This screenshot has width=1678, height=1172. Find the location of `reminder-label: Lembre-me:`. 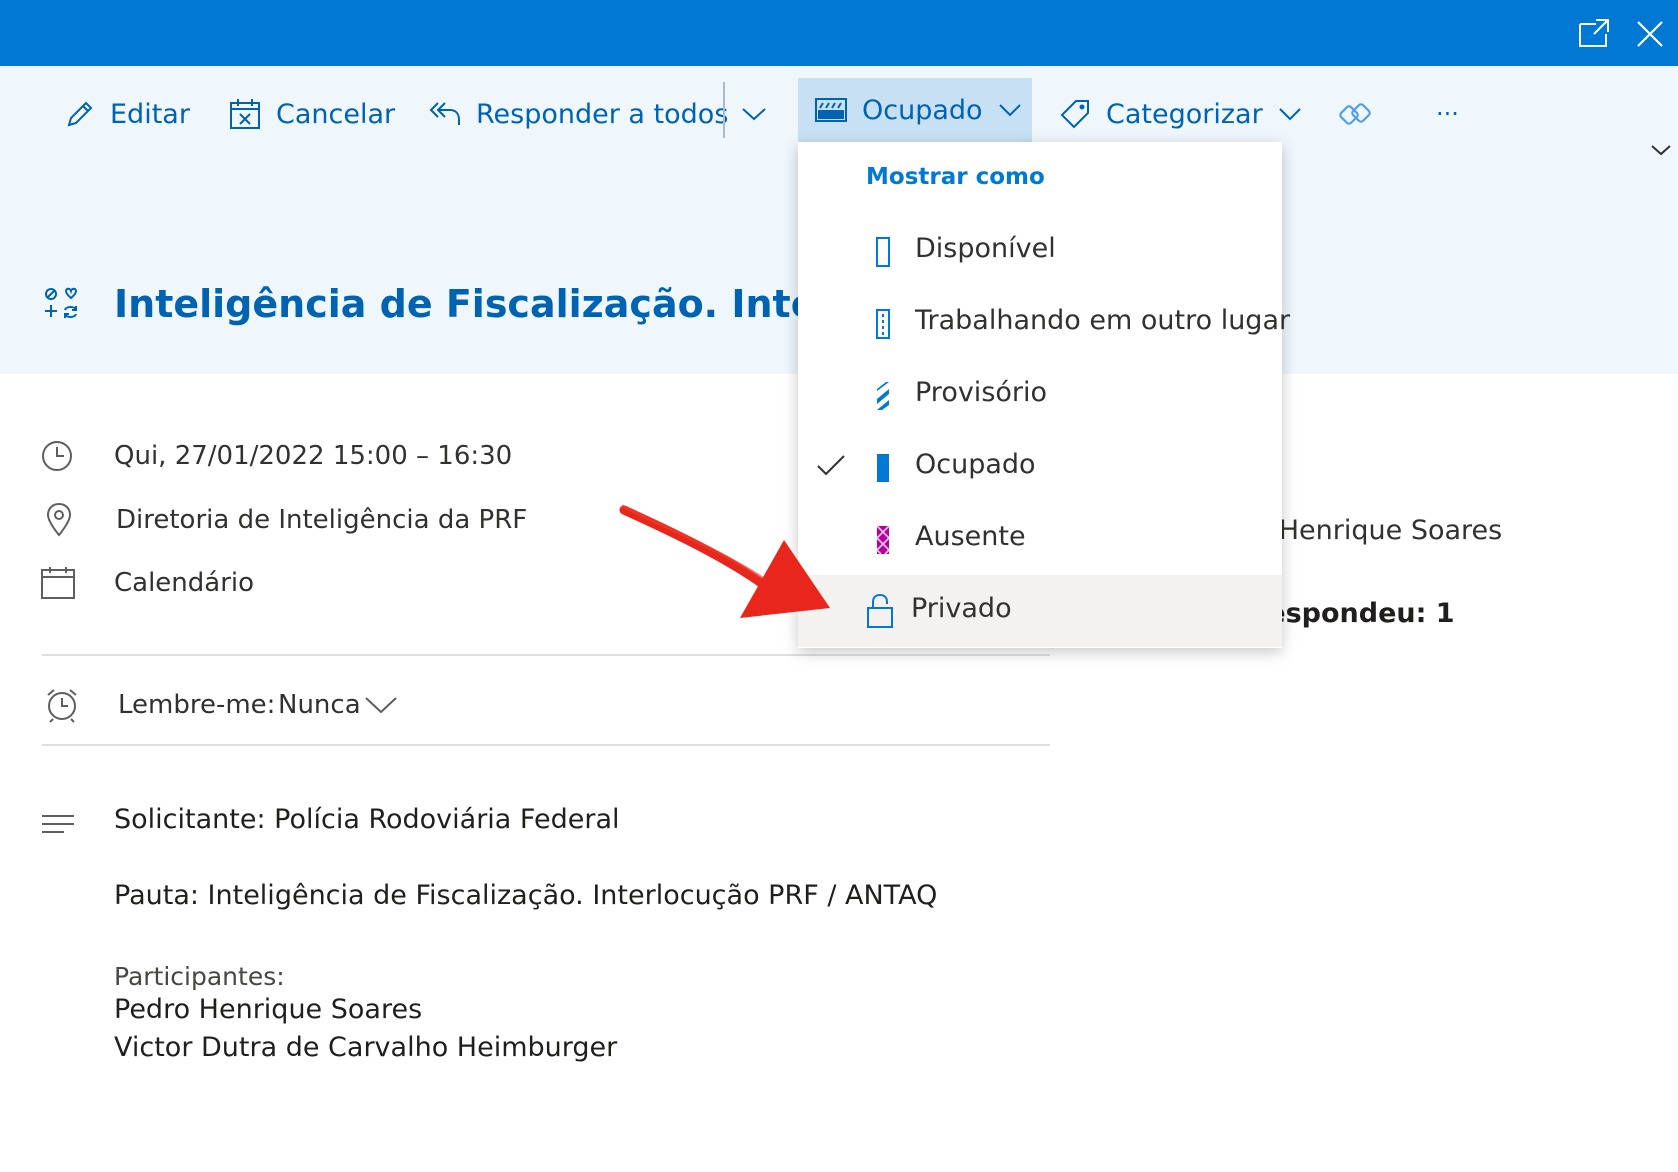

reminder-label: Lembre-me: is located at coordinates (197, 705).